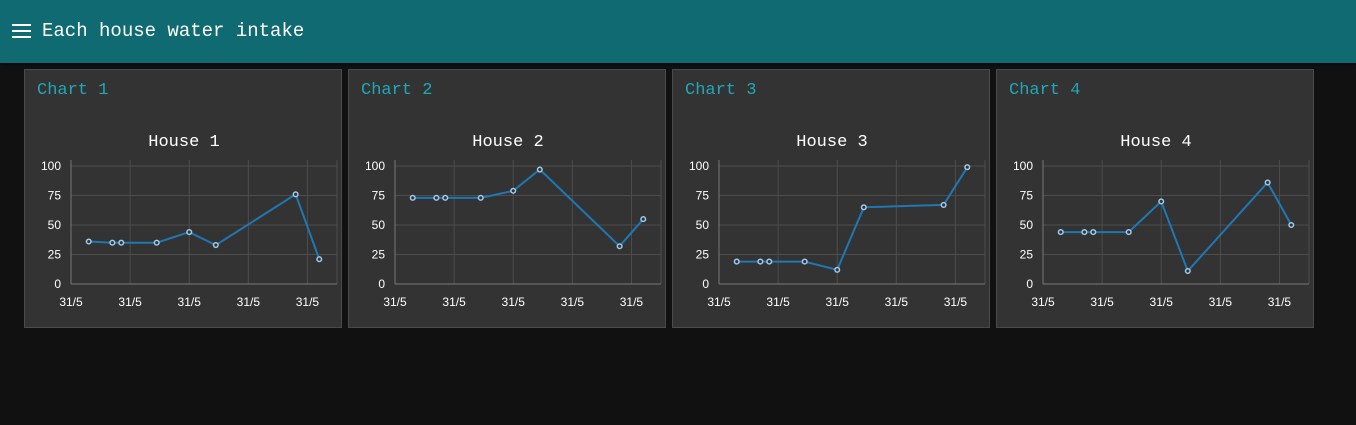 This screenshot has width=1356, height=425. Describe the element at coordinates (1155, 142) in the screenshot. I see `chart-title: House 4` at that location.